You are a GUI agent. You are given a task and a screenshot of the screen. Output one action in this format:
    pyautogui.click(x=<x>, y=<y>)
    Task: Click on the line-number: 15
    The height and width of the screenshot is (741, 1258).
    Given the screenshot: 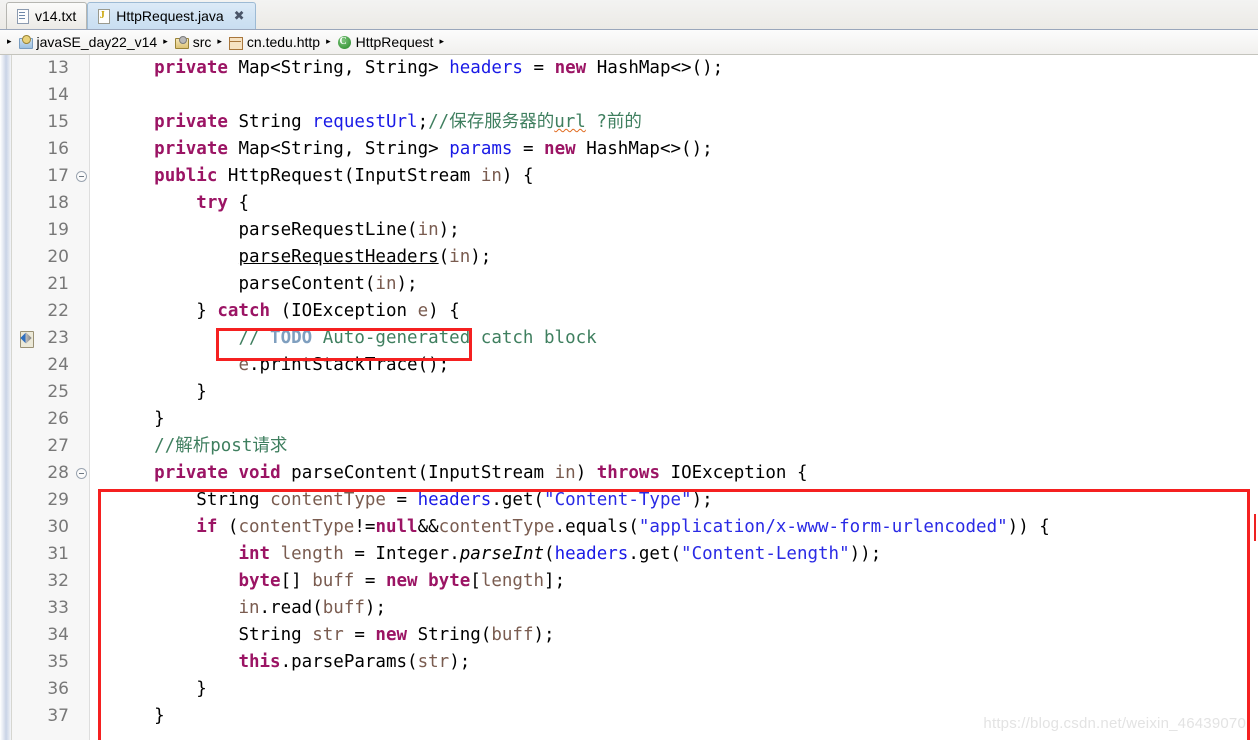 What is the action you would take?
    pyautogui.click(x=58, y=122)
    